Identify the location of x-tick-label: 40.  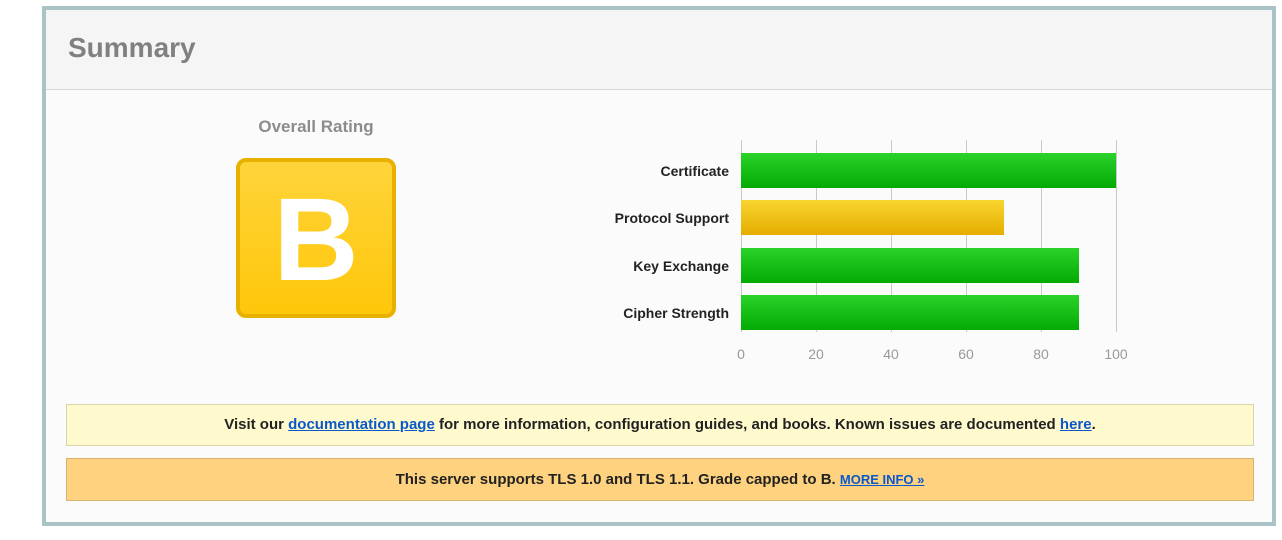
(891, 354).